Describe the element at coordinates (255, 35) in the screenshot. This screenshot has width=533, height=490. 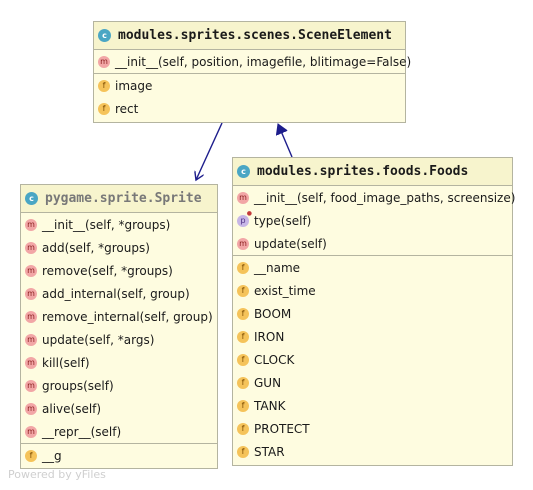
I see `class-title: modules.sprites.scenes.SceneElement` at that location.